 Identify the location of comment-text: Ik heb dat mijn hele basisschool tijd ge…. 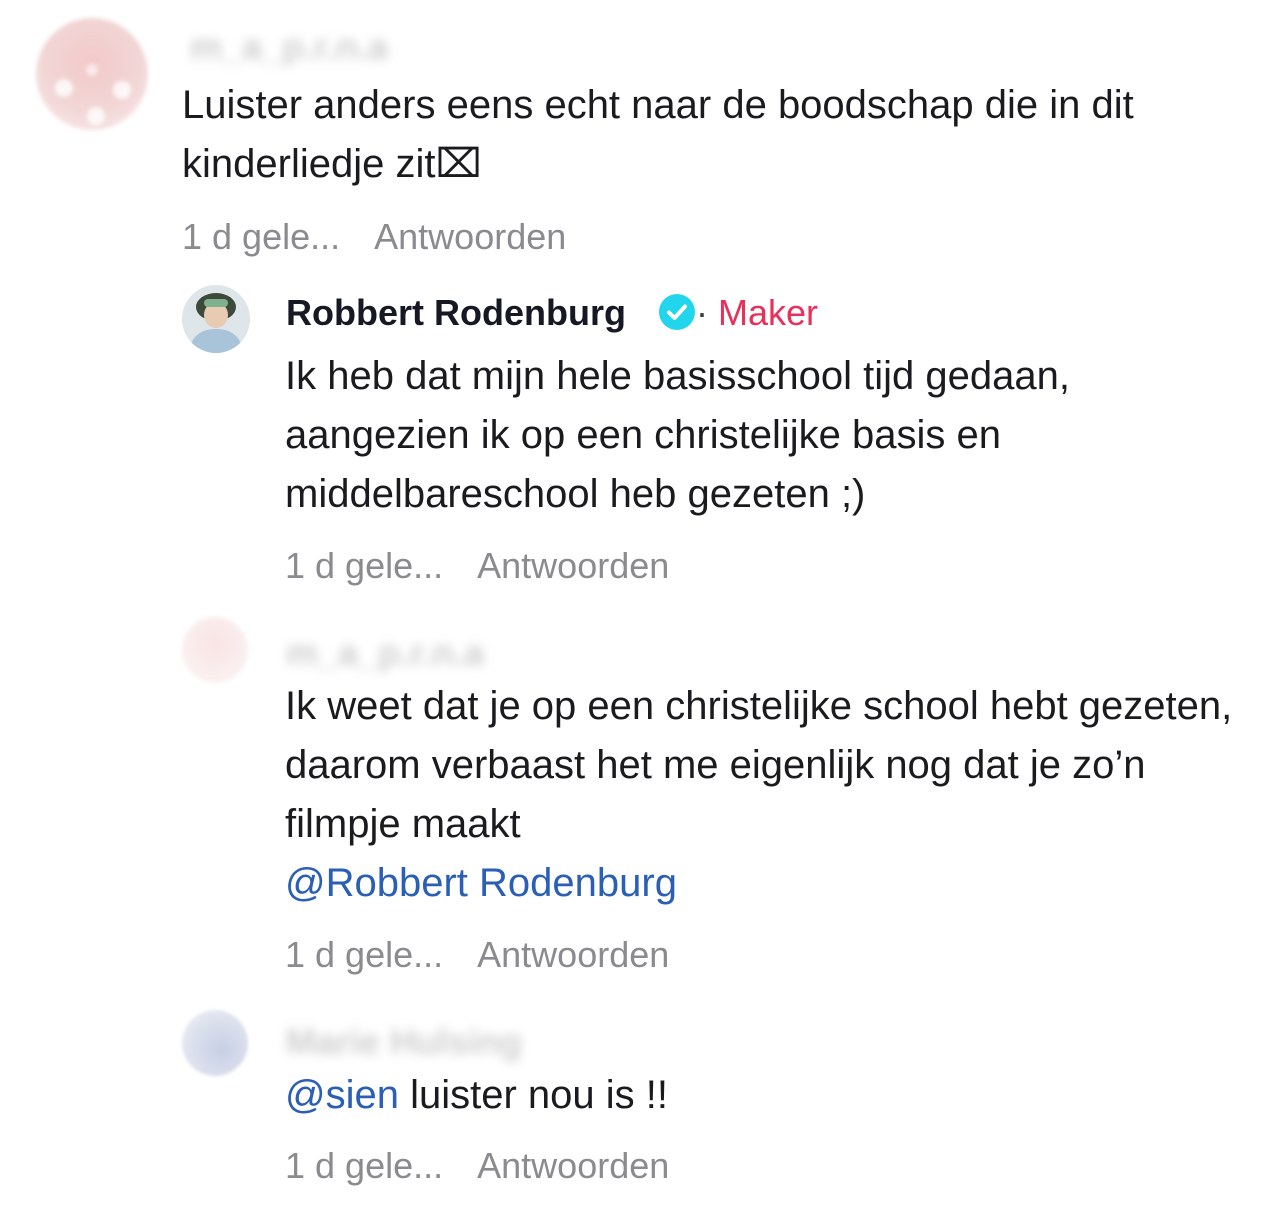
(677, 435).